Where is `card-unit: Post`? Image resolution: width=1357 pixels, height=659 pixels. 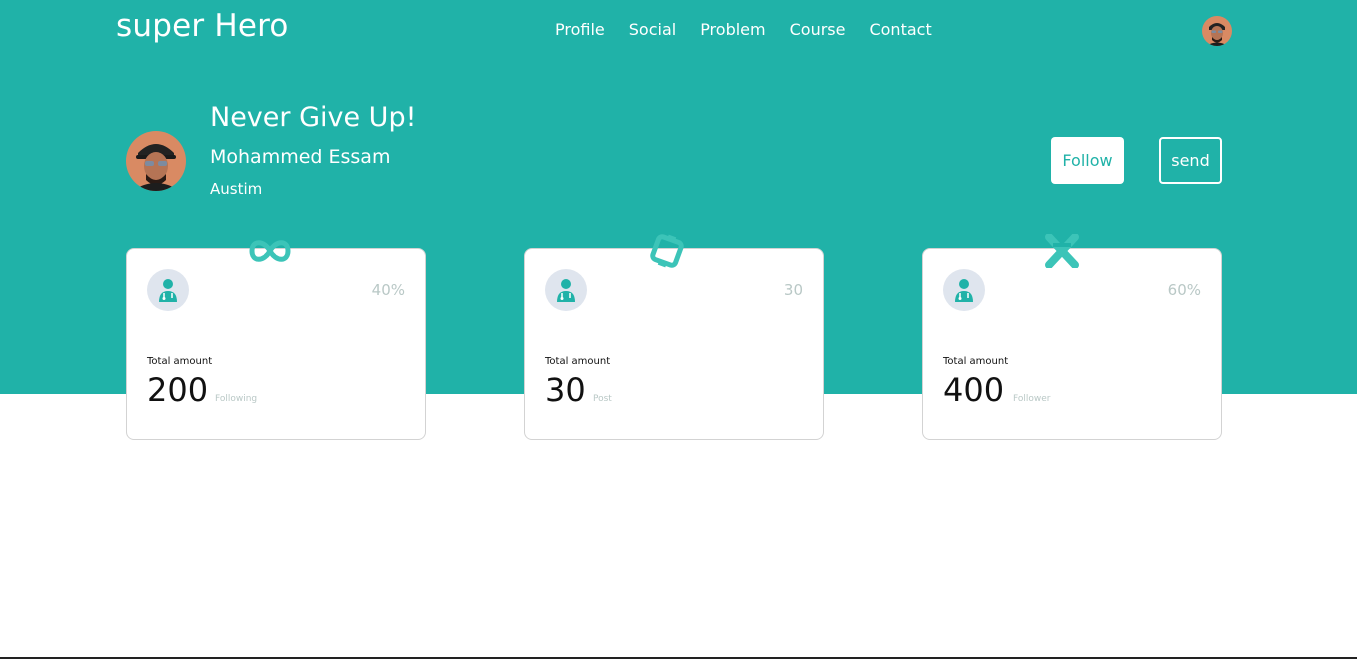 card-unit: Post is located at coordinates (602, 399).